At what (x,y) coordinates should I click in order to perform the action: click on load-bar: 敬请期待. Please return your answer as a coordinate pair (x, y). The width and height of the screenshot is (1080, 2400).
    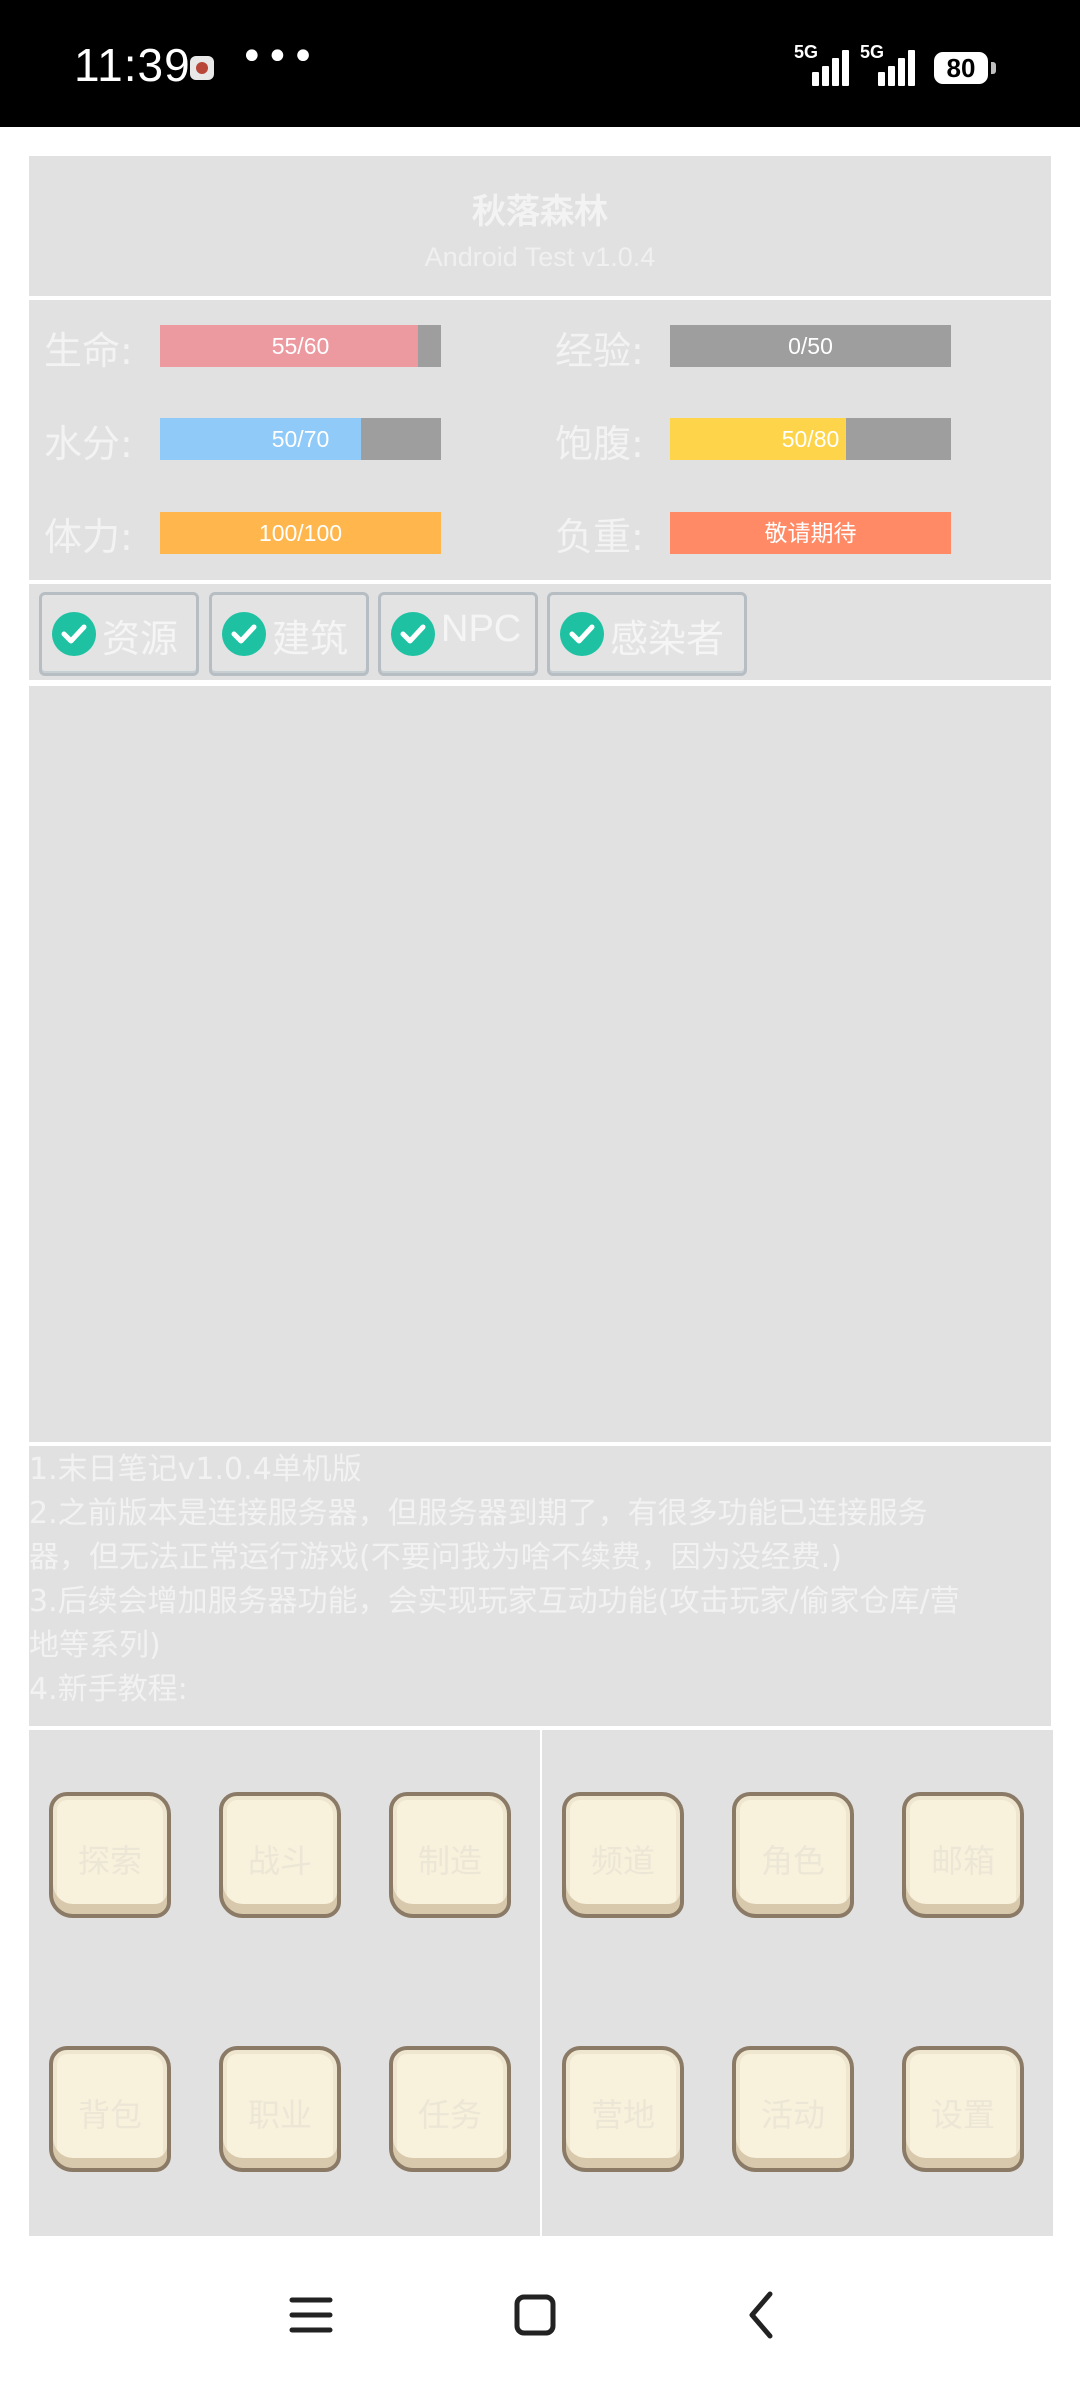
    Looking at the image, I should click on (810, 533).